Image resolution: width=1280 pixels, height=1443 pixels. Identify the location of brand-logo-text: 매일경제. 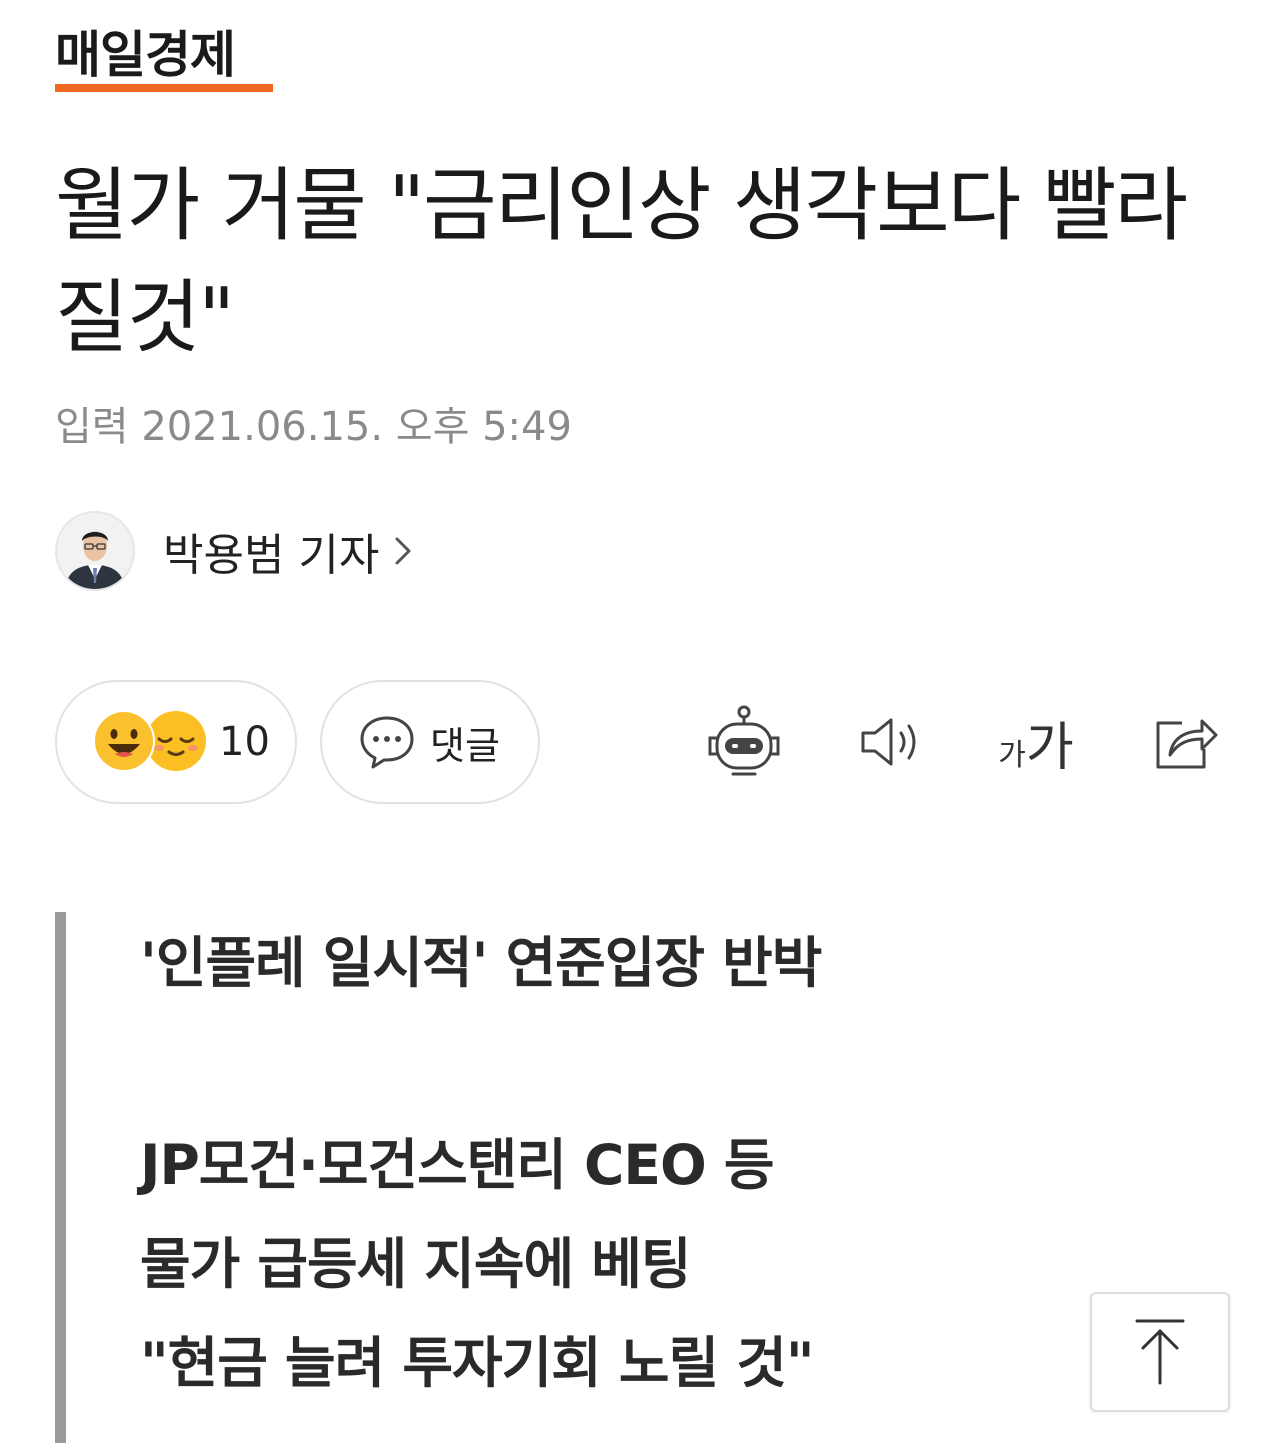
(145, 55).